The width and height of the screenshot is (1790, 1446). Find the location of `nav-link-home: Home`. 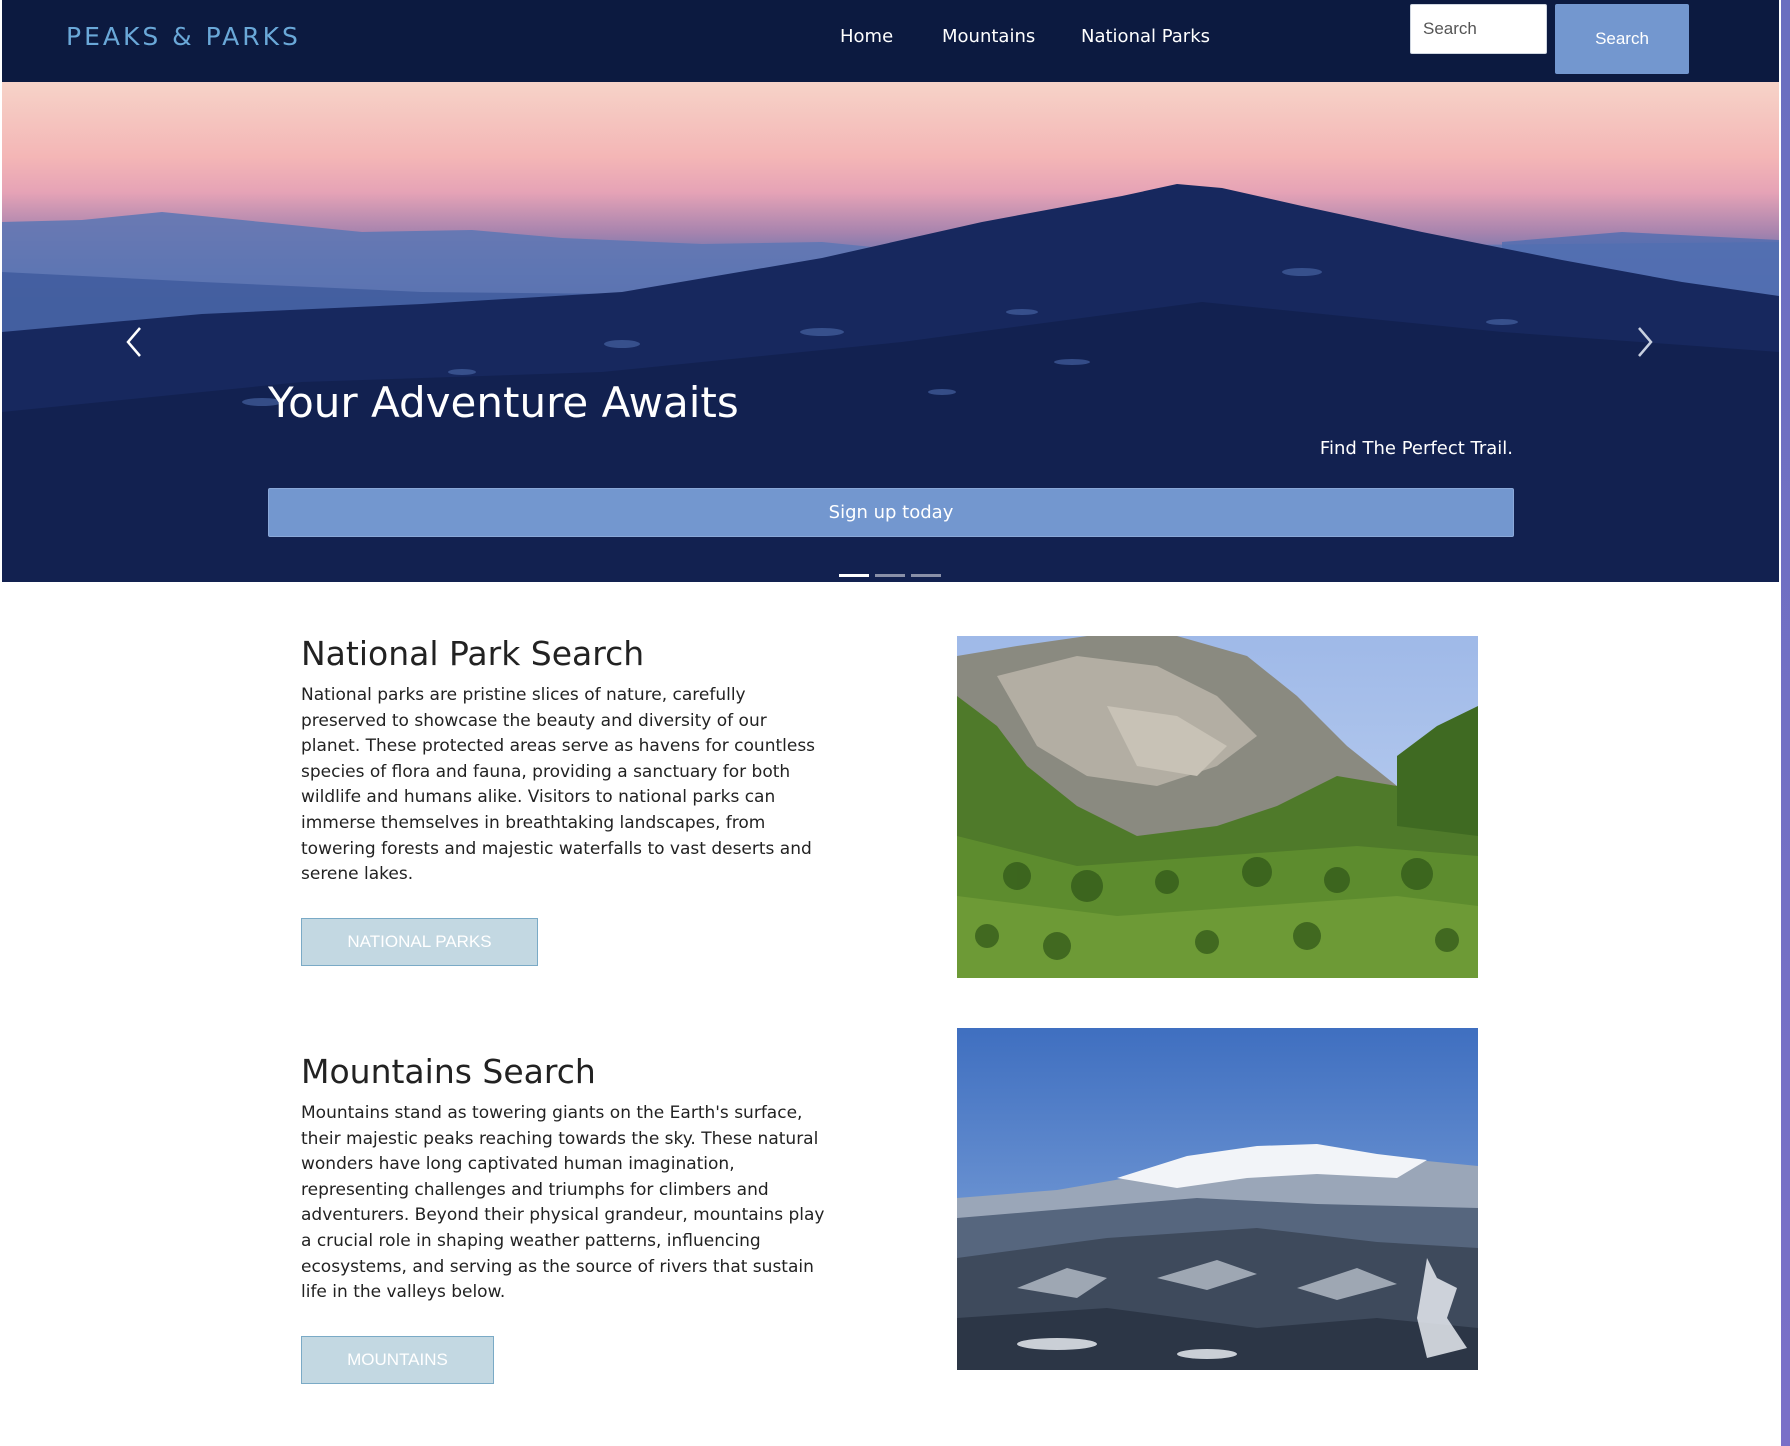

nav-link-home: Home is located at coordinates (866, 36).